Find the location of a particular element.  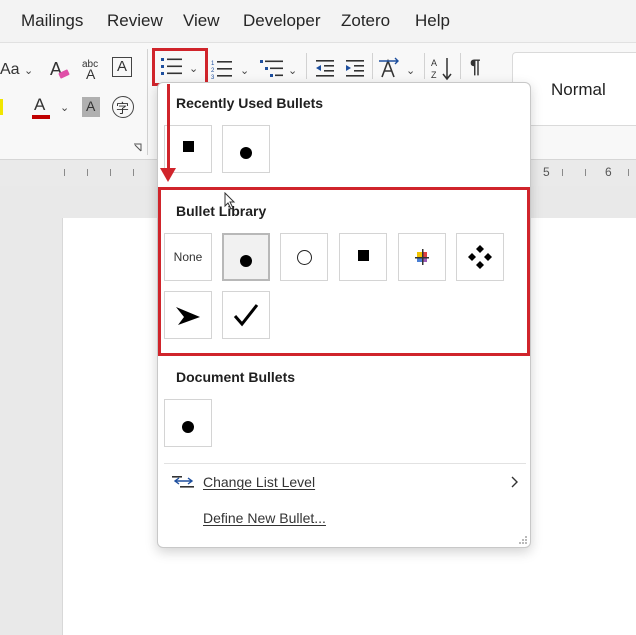

highlight-color-swatch is located at coordinates (1, 107).